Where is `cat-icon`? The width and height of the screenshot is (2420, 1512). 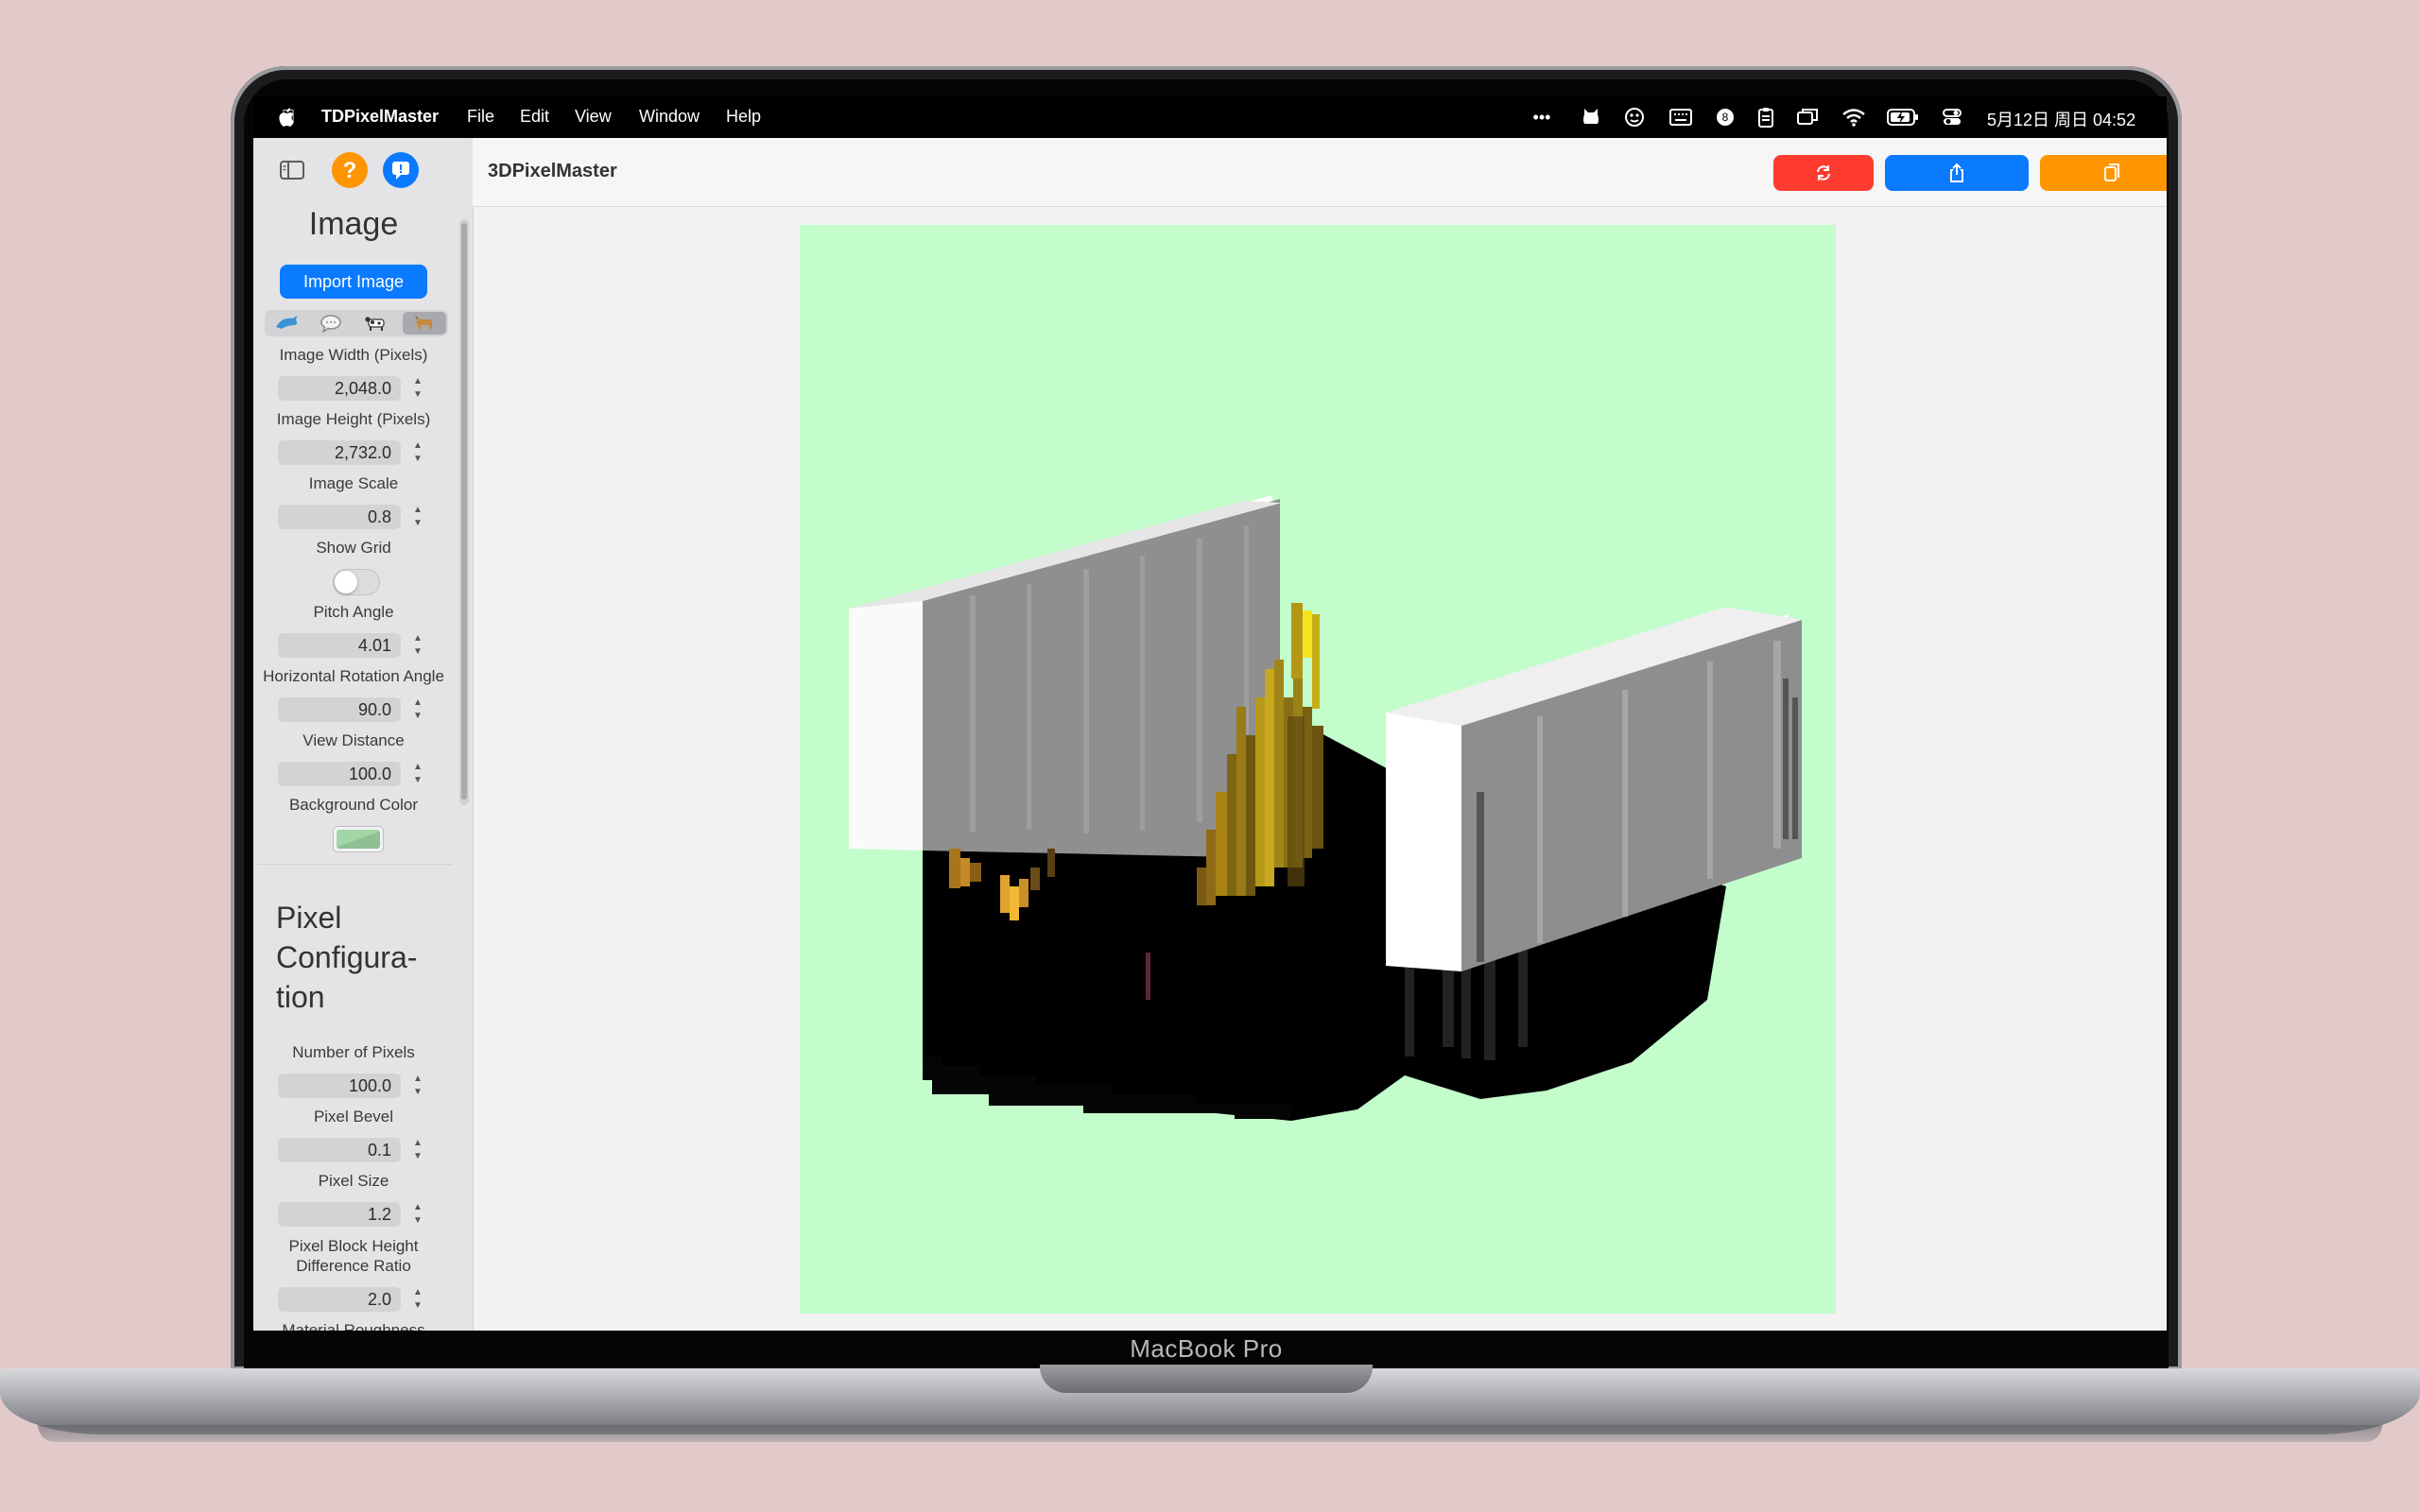
cat-icon is located at coordinates (1591, 117).